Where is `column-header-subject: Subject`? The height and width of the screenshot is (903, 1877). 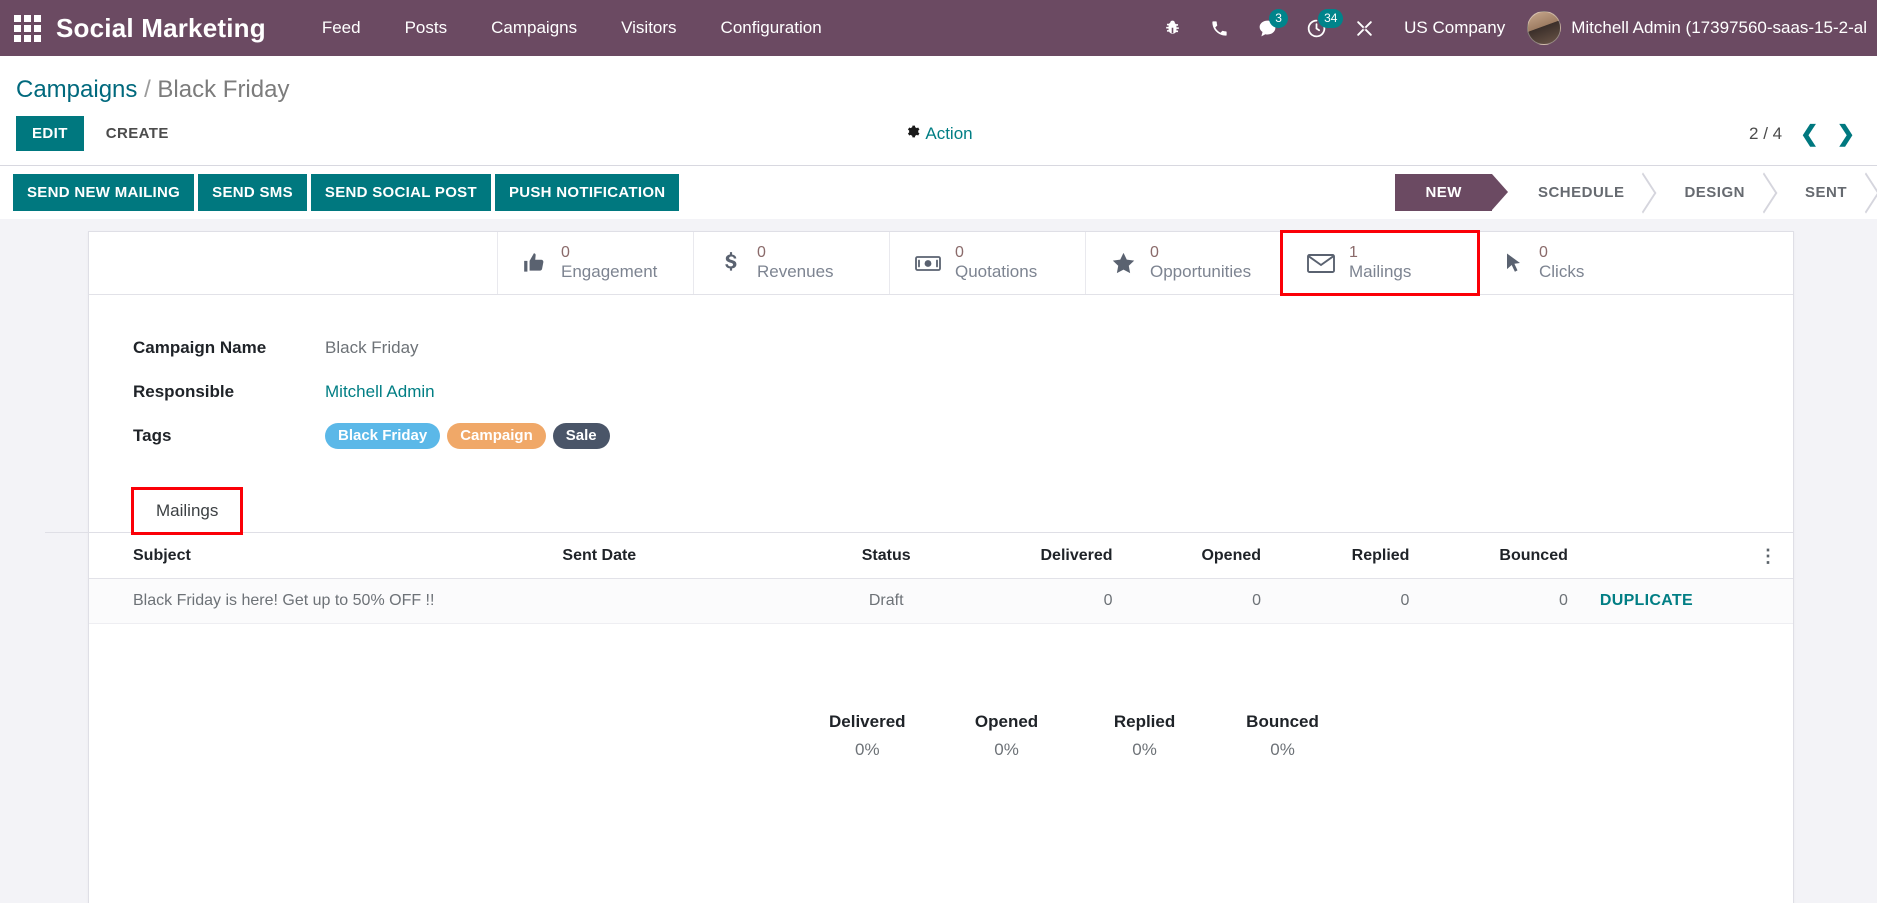
column-header-subject: Subject is located at coordinates (318, 556).